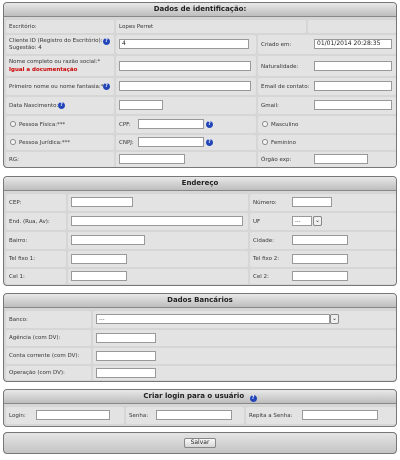 This screenshot has height=460, width=400. I want to click on senha-input, so click(194, 415).